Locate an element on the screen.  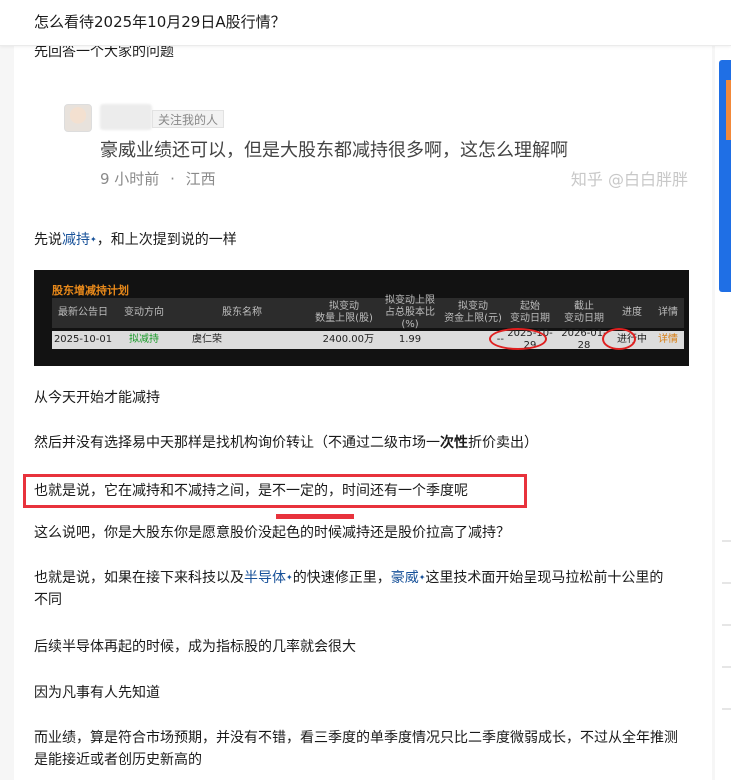
table-header-cell: 拟变动 数量上限(股) is located at coordinates (344, 312).